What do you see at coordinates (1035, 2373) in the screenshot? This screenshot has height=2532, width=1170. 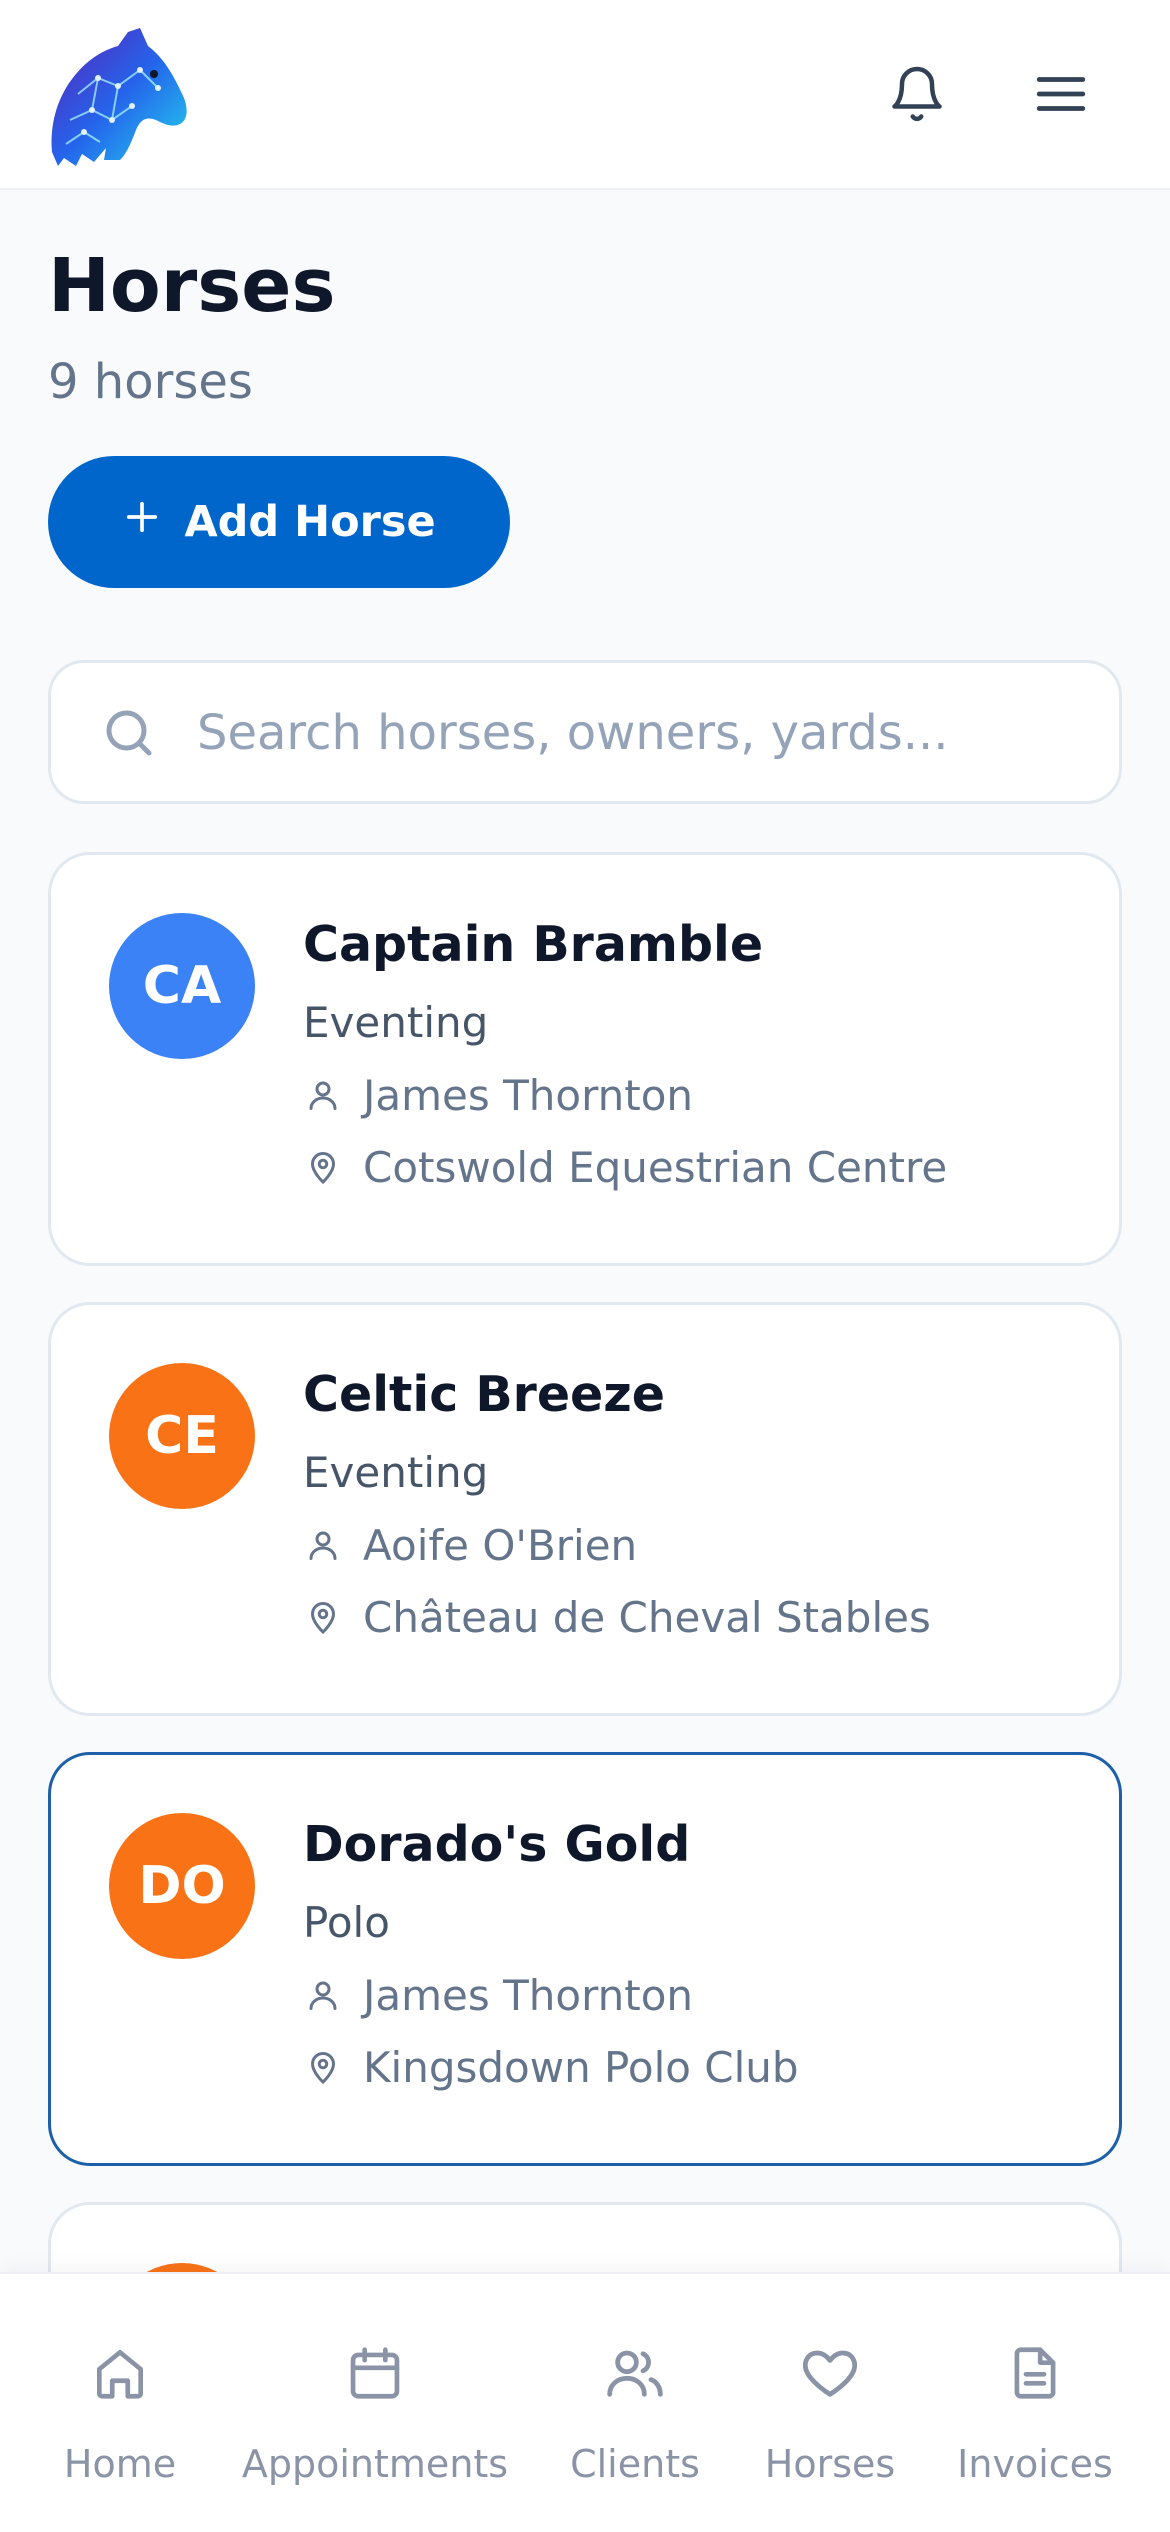 I see `document-icon` at bounding box center [1035, 2373].